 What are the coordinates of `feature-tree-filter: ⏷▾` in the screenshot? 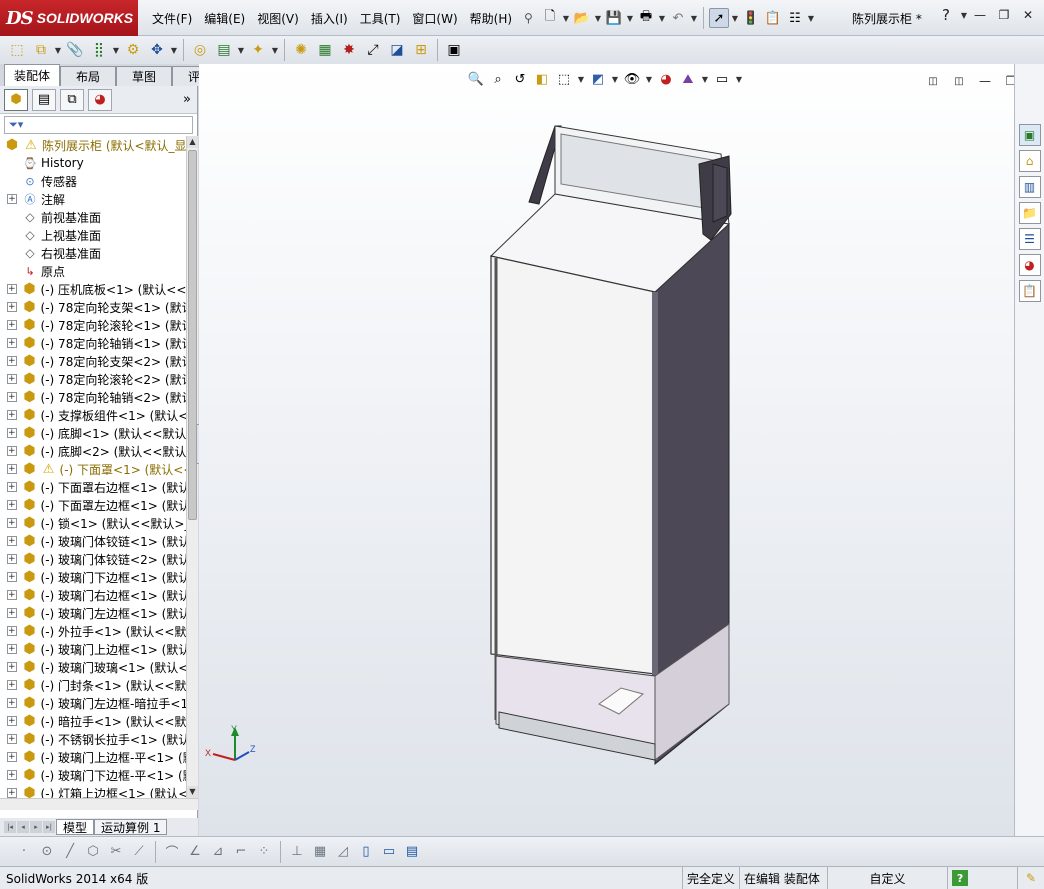 It's located at (98, 125).